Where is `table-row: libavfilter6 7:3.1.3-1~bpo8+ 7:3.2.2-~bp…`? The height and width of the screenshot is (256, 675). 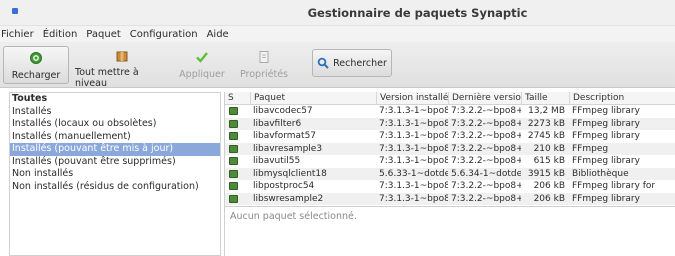
table-row: libavfilter6 7:3.1.3-1~bpo8+ 7:3.2.2-~bp… is located at coordinates (450, 123).